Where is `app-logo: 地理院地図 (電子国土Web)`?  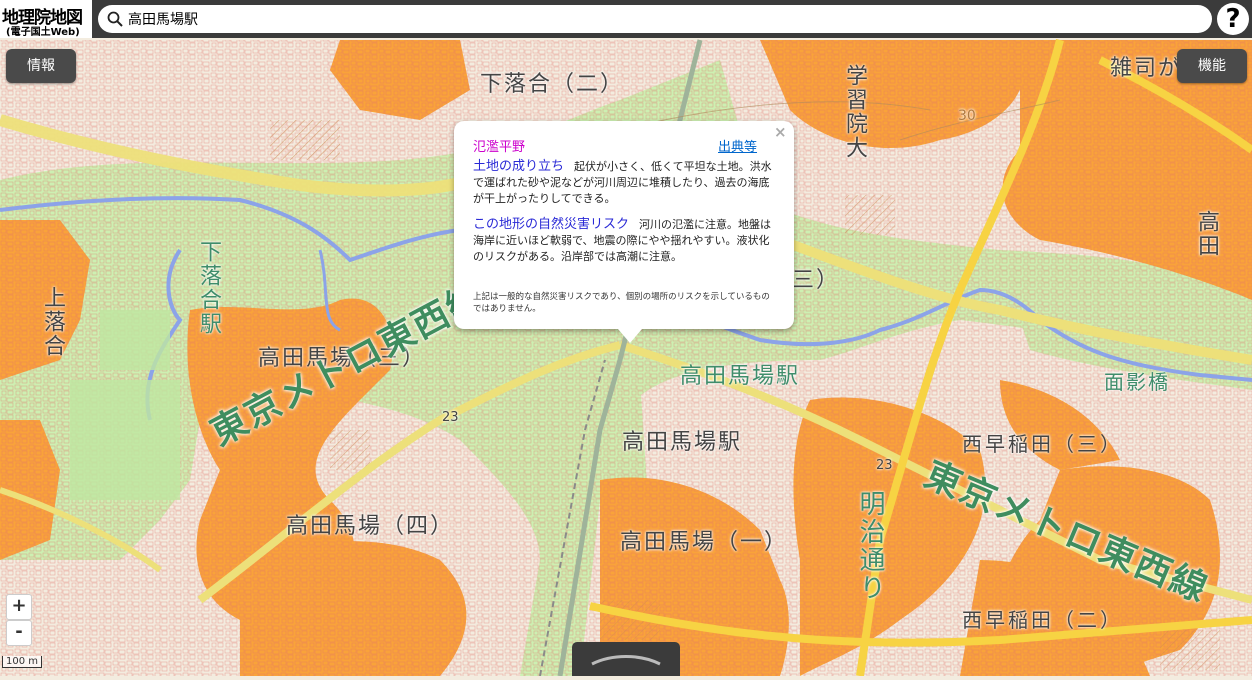 app-logo: 地理院地図 (電子国土Web) is located at coordinates (46, 19).